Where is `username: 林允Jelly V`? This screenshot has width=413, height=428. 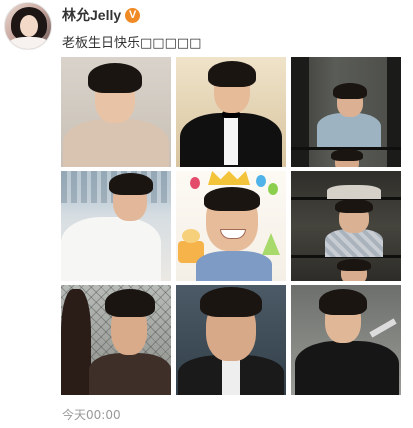
username: 林允Jelly V is located at coordinates (101, 15).